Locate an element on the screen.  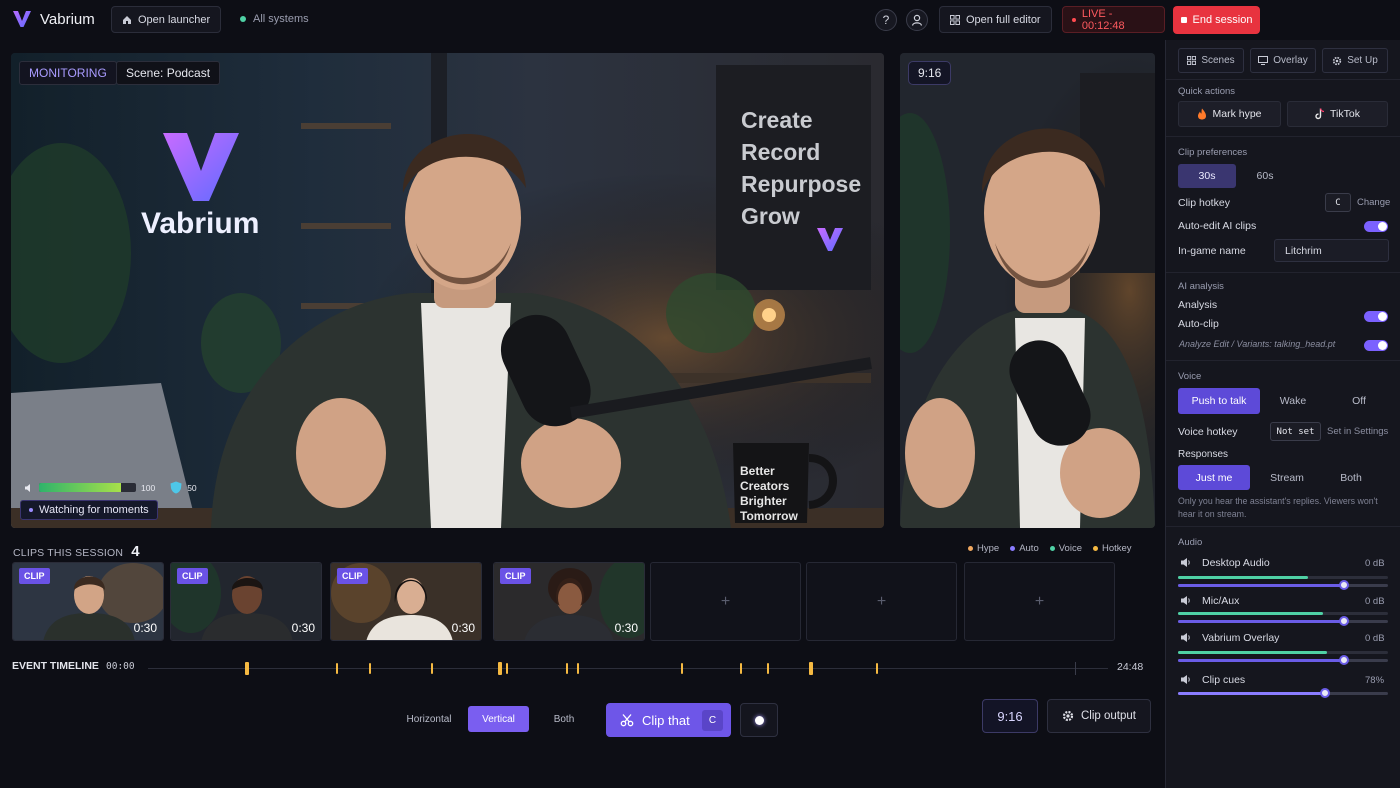
profile-button is located at coordinates (917, 20).